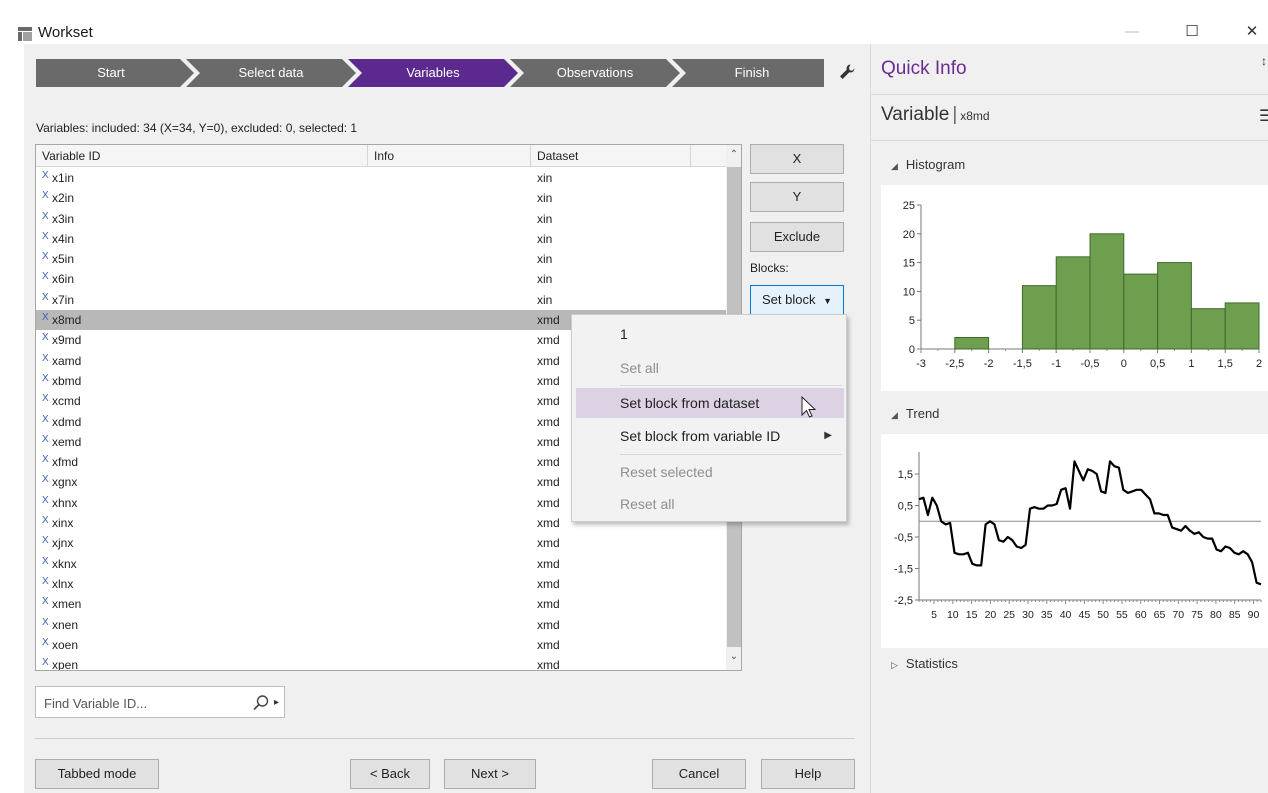 This screenshot has height=793, width=1268. I want to click on y-tick-label: 5, so click(912, 321).